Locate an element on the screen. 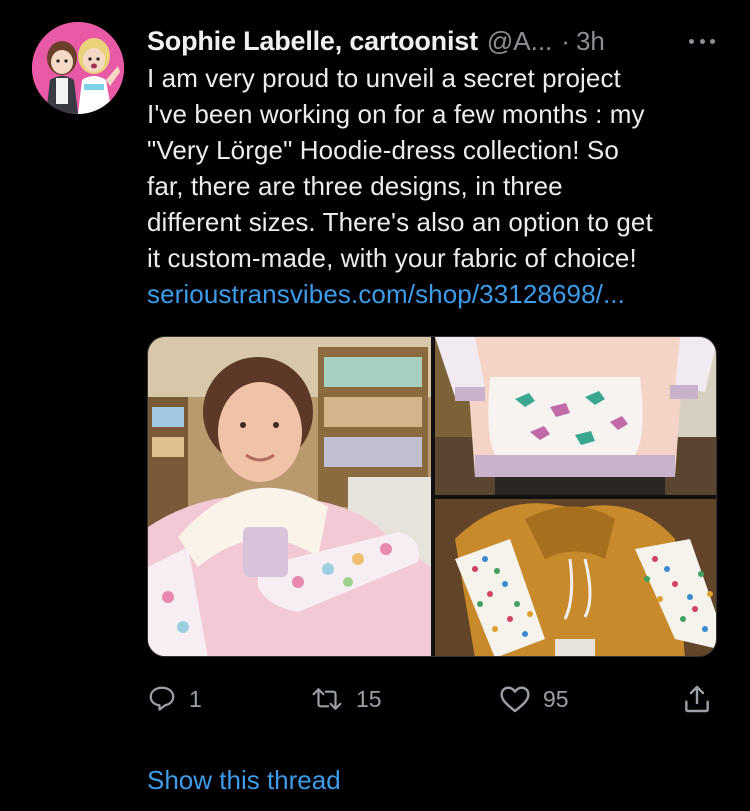  author-avatar is located at coordinates (78, 68).